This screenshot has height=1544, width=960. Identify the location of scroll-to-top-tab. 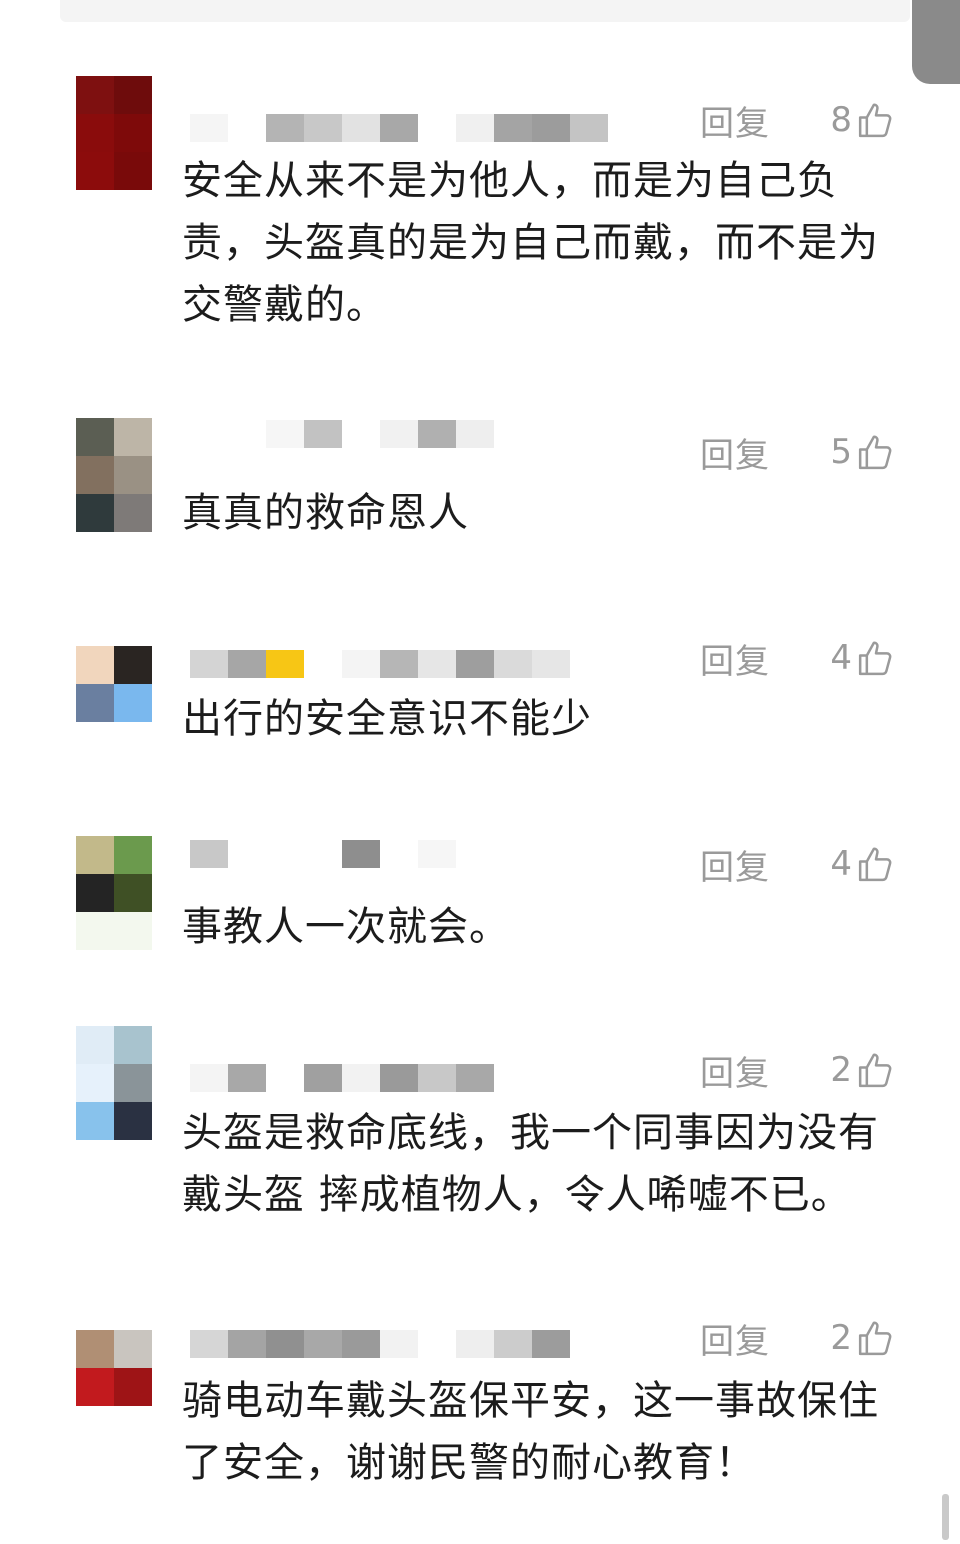
(936, 42).